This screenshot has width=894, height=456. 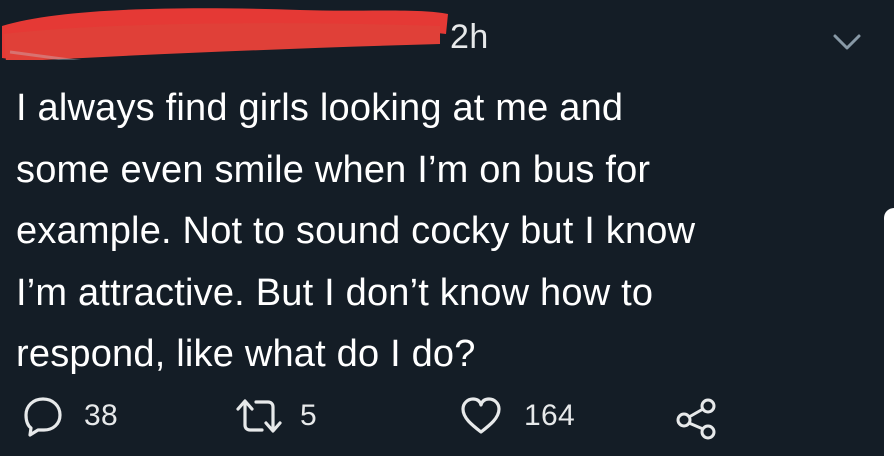 What do you see at coordinates (447, 416) in the screenshot?
I see `tweet-action-bar: 38 5 164` at bounding box center [447, 416].